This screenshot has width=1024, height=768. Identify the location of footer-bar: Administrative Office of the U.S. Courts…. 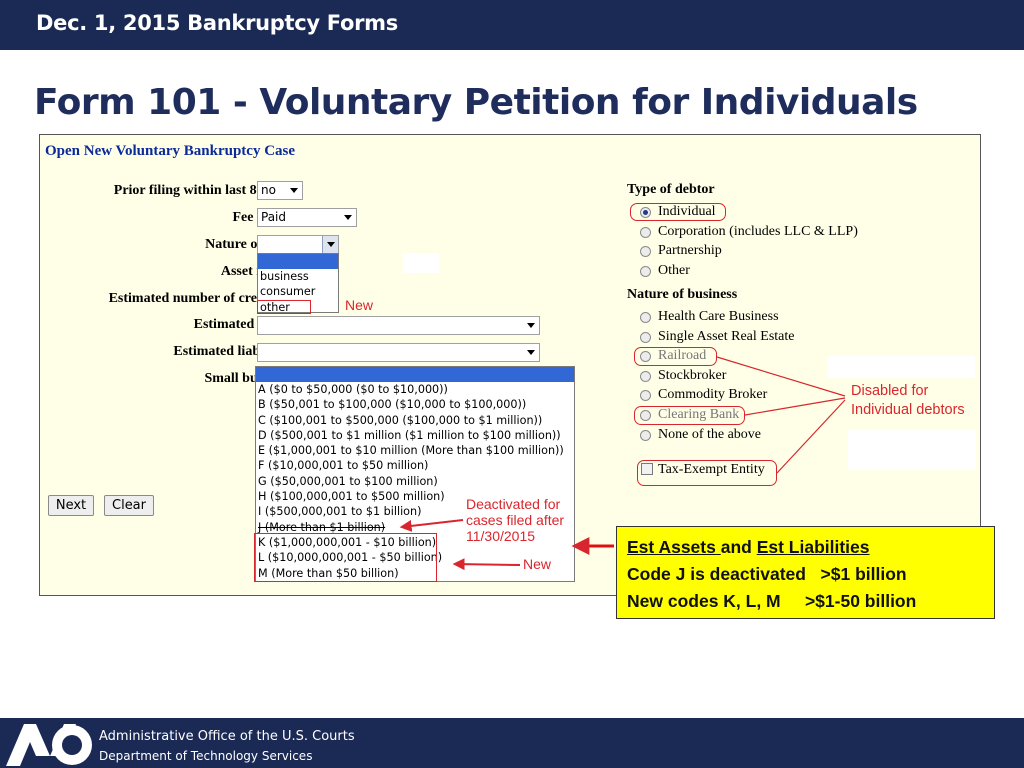
(512, 743).